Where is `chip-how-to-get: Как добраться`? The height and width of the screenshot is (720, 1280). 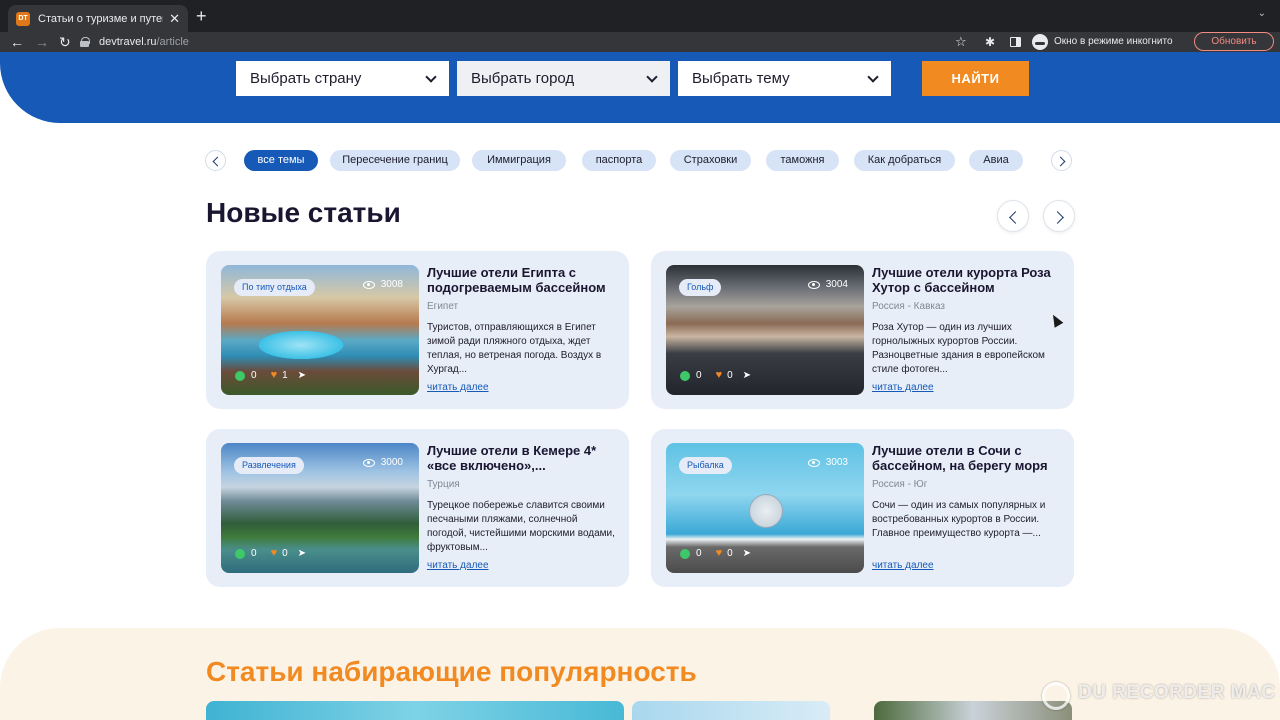
chip-how-to-get: Как добраться is located at coordinates (904, 160).